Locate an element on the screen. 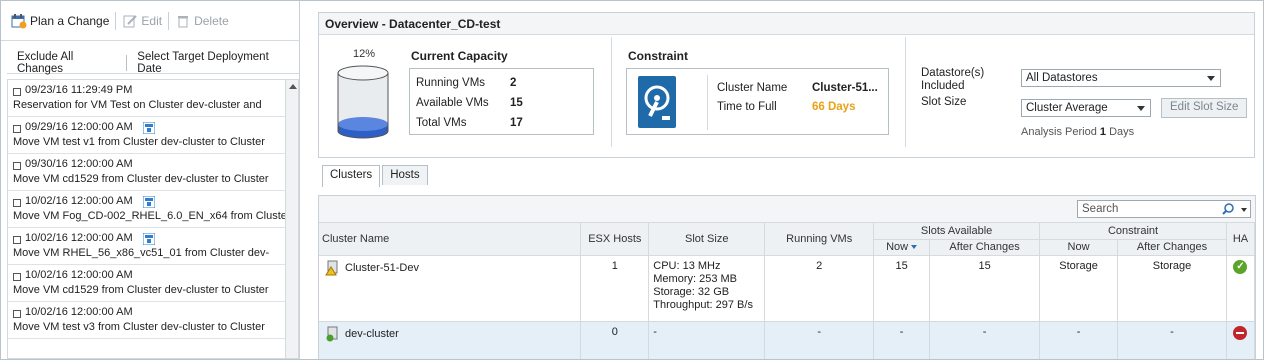 This screenshot has width=1264, height=360. edit-button: Edit is located at coordinates (142, 21).